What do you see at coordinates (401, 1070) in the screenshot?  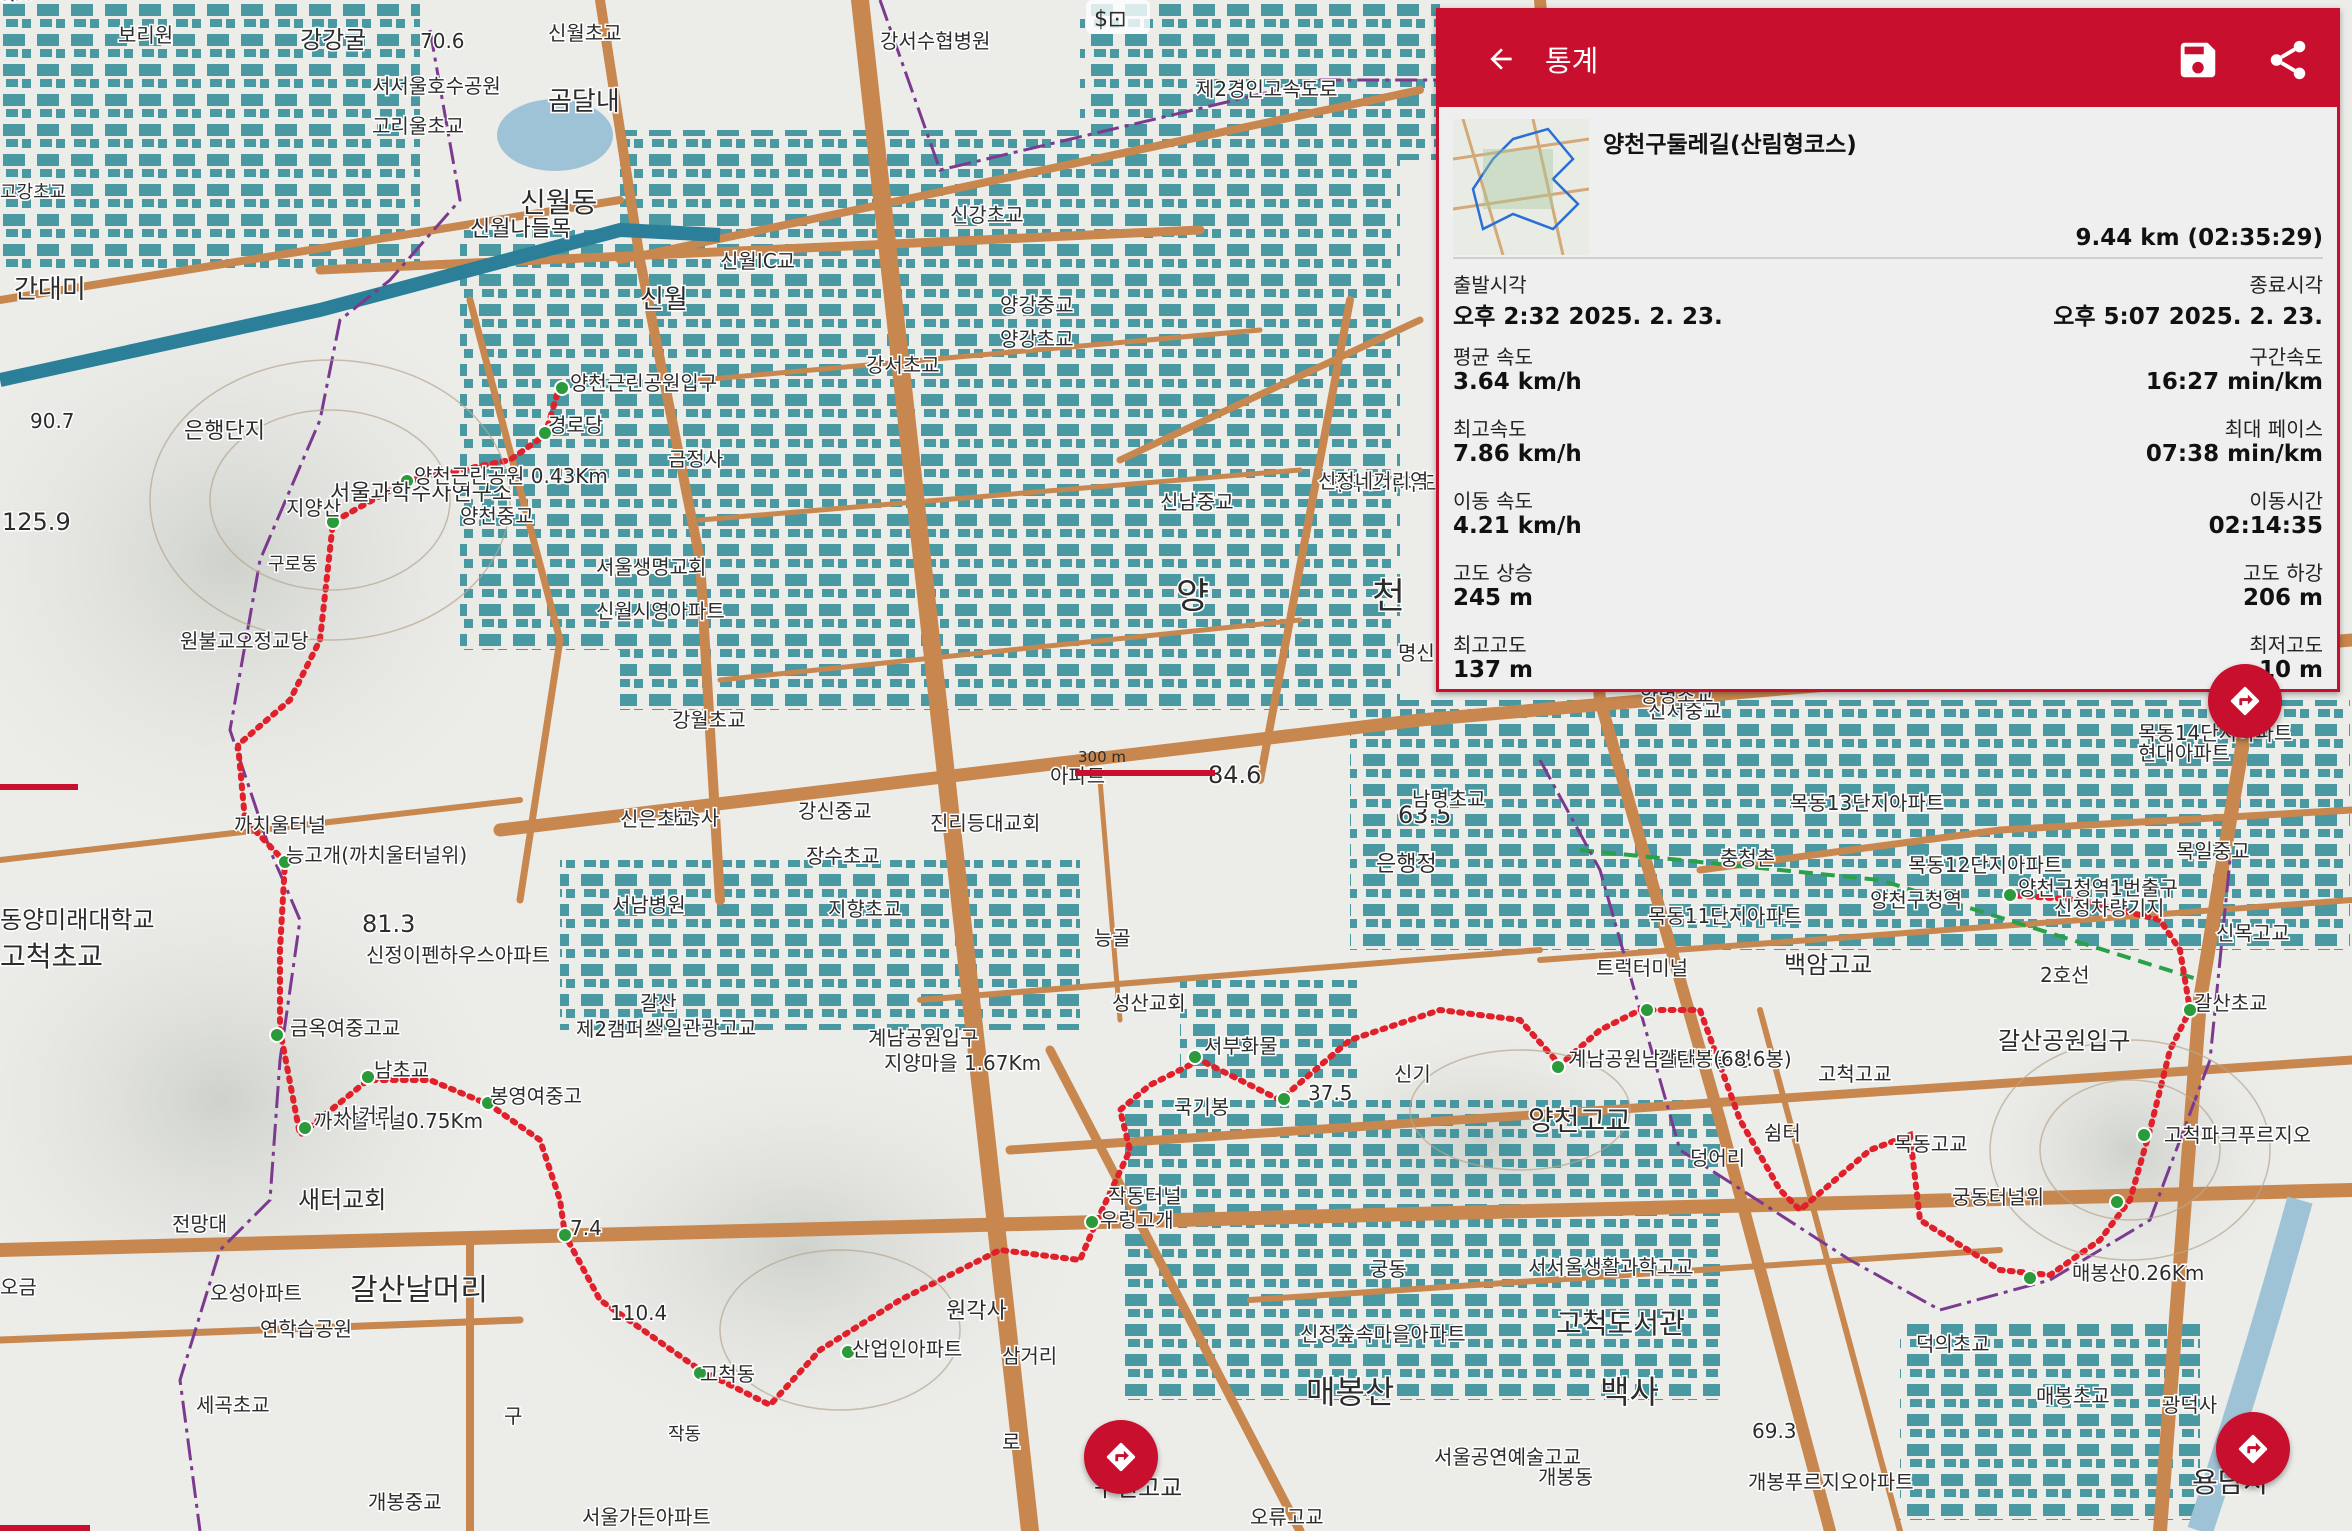 I see `place-label: 남초교` at bounding box center [401, 1070].